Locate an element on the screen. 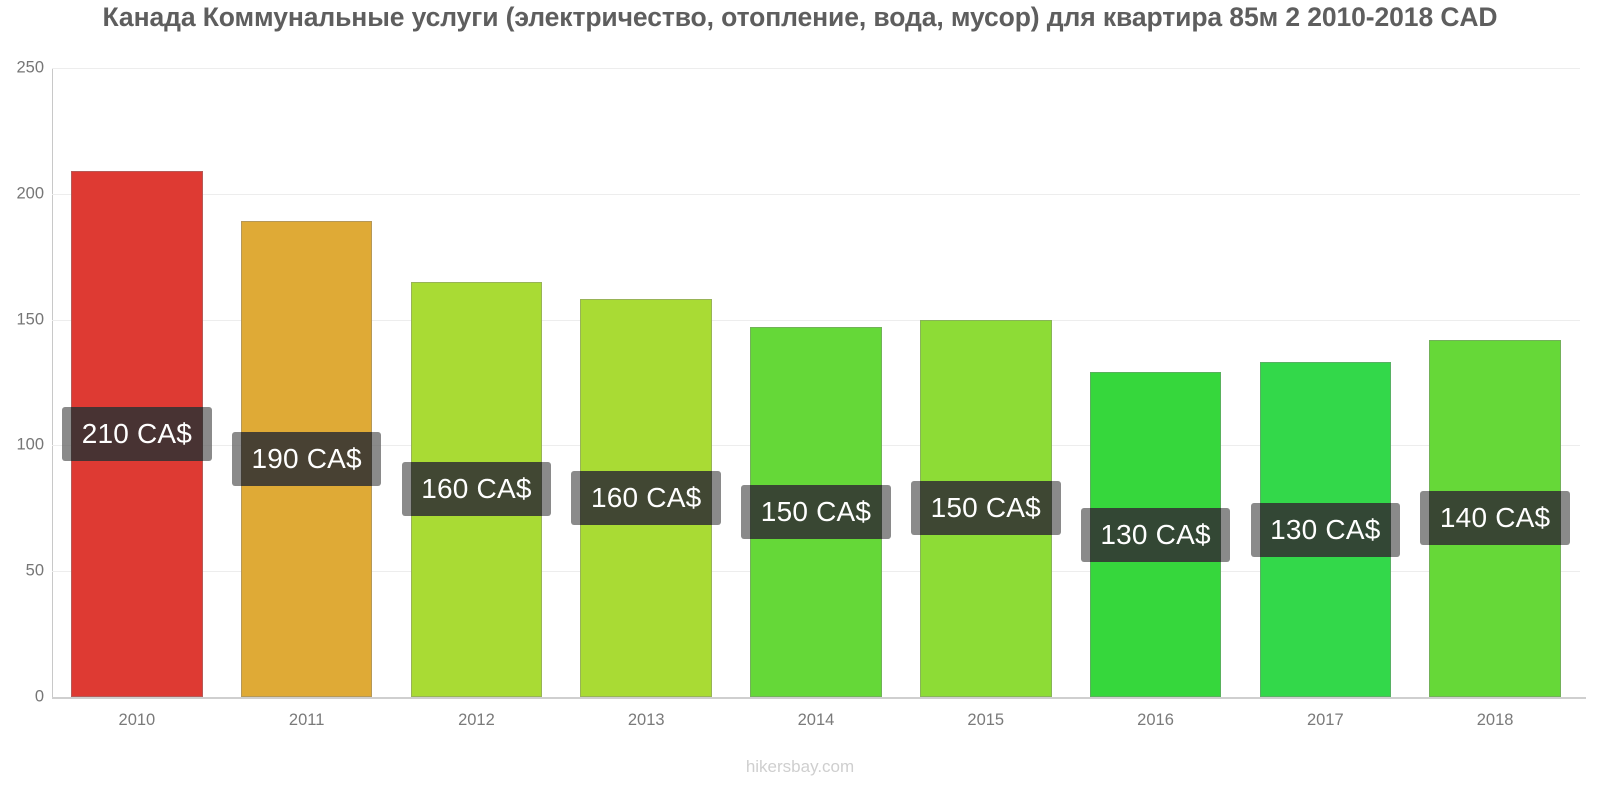  x-axis-tick-label: 2013 is located at coordinates (646, 720).